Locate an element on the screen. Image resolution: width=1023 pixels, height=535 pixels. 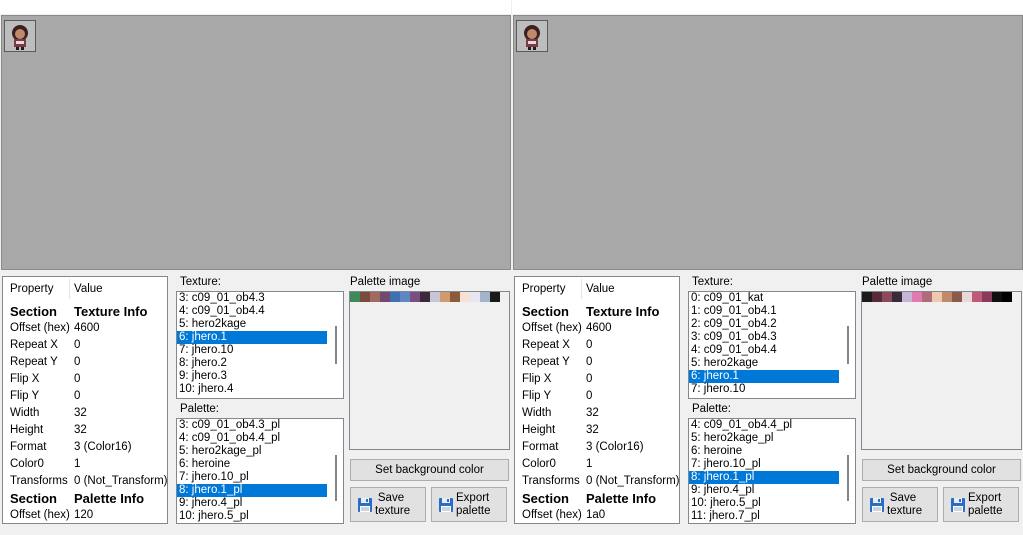
texture-list-item: 2: c09_01_ob4.2 is located at coordinates (764, 324).